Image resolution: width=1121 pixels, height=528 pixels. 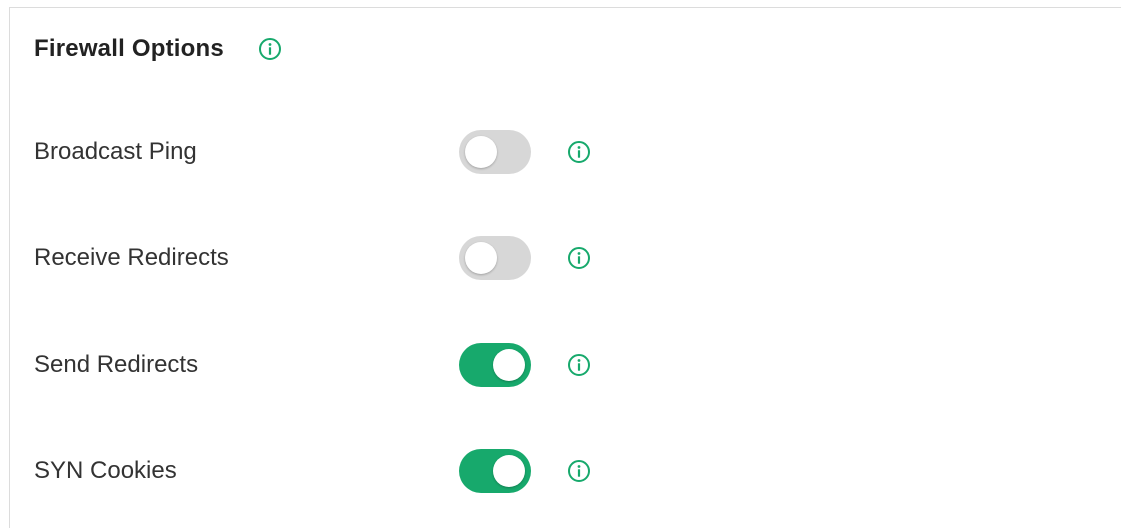 What do you see at coordinates (116, 364) in the screenshot?
I see `option-label: Send Redirects` at bounding box center [116, 364].